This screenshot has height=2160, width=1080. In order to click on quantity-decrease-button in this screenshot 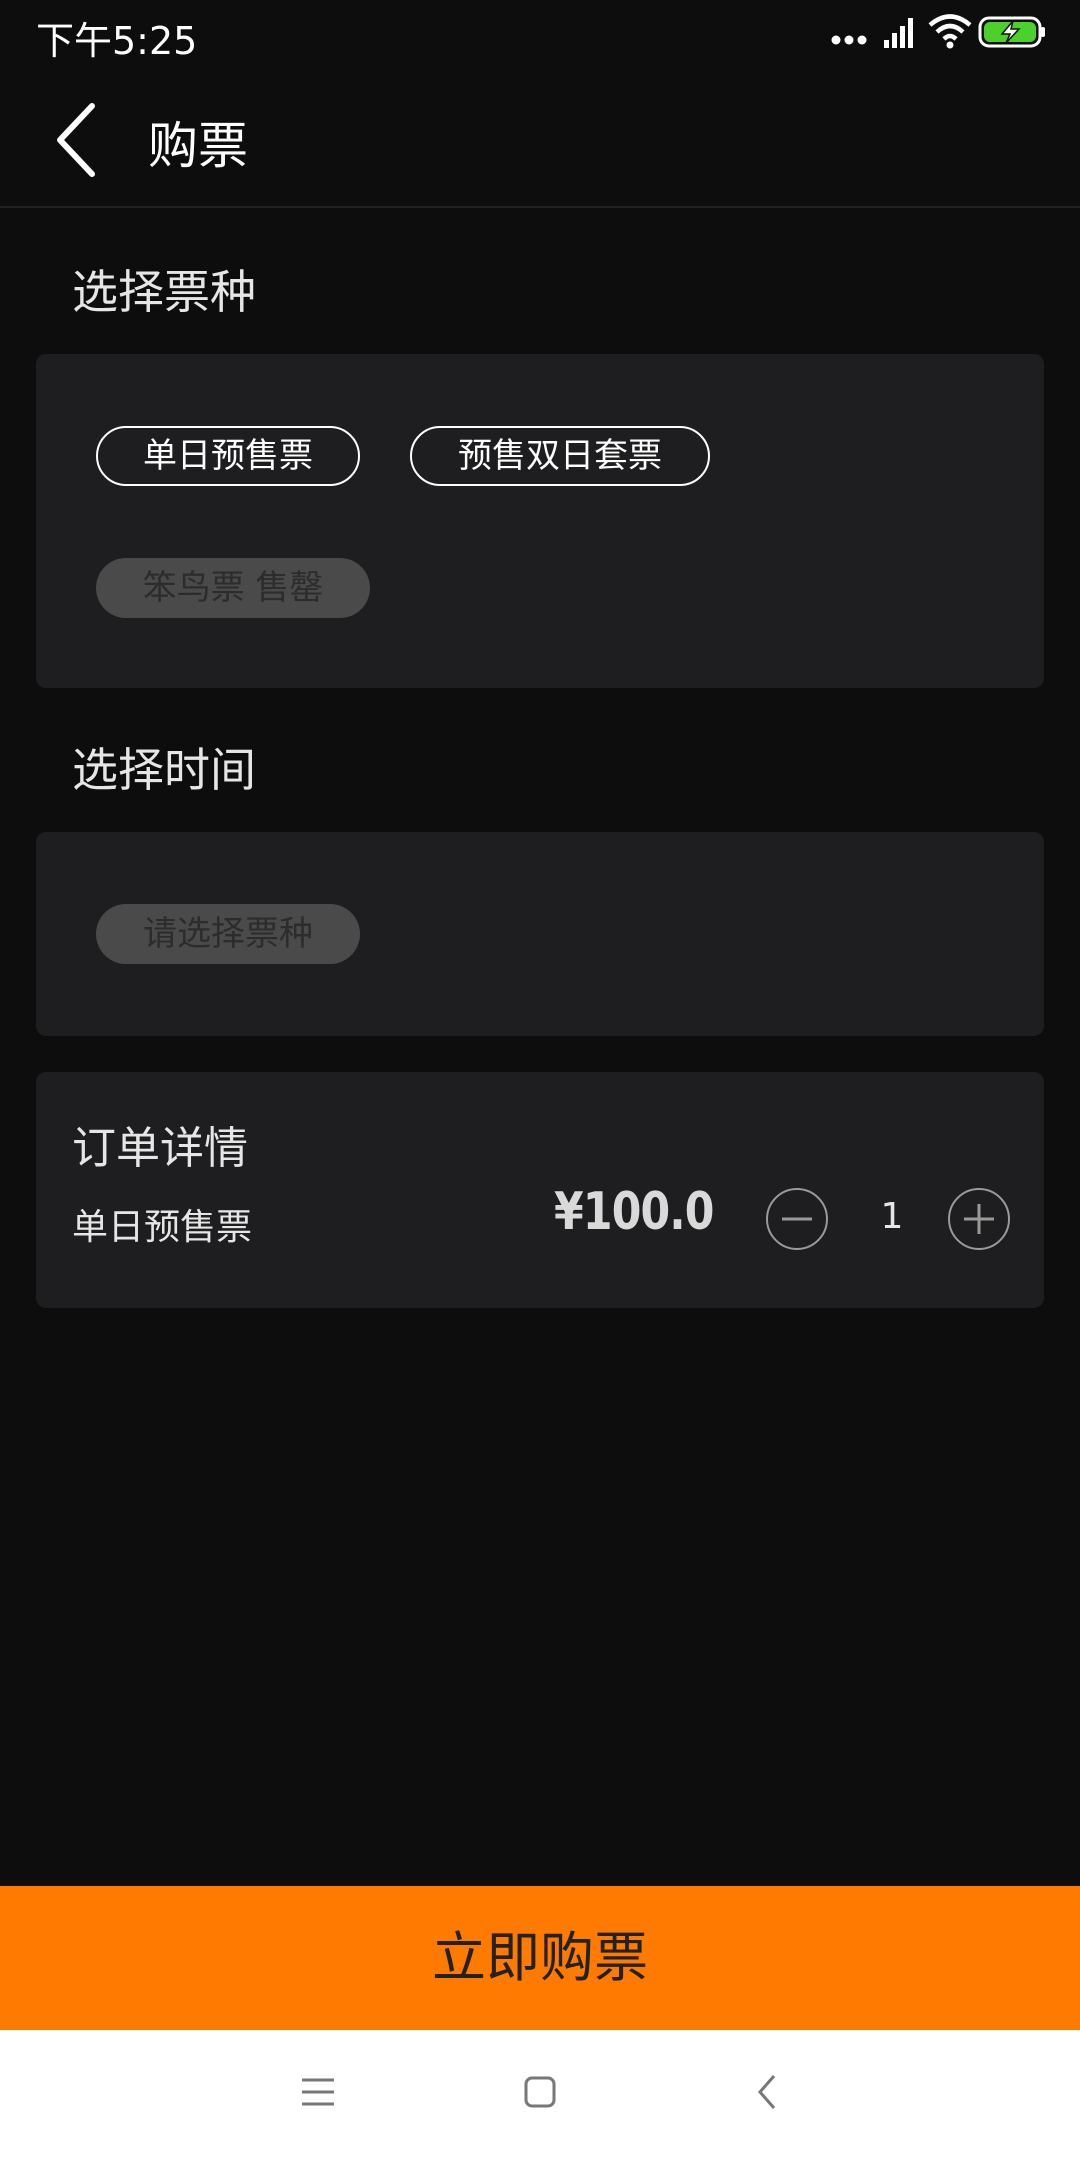, I will do `click(797, 1219)`.